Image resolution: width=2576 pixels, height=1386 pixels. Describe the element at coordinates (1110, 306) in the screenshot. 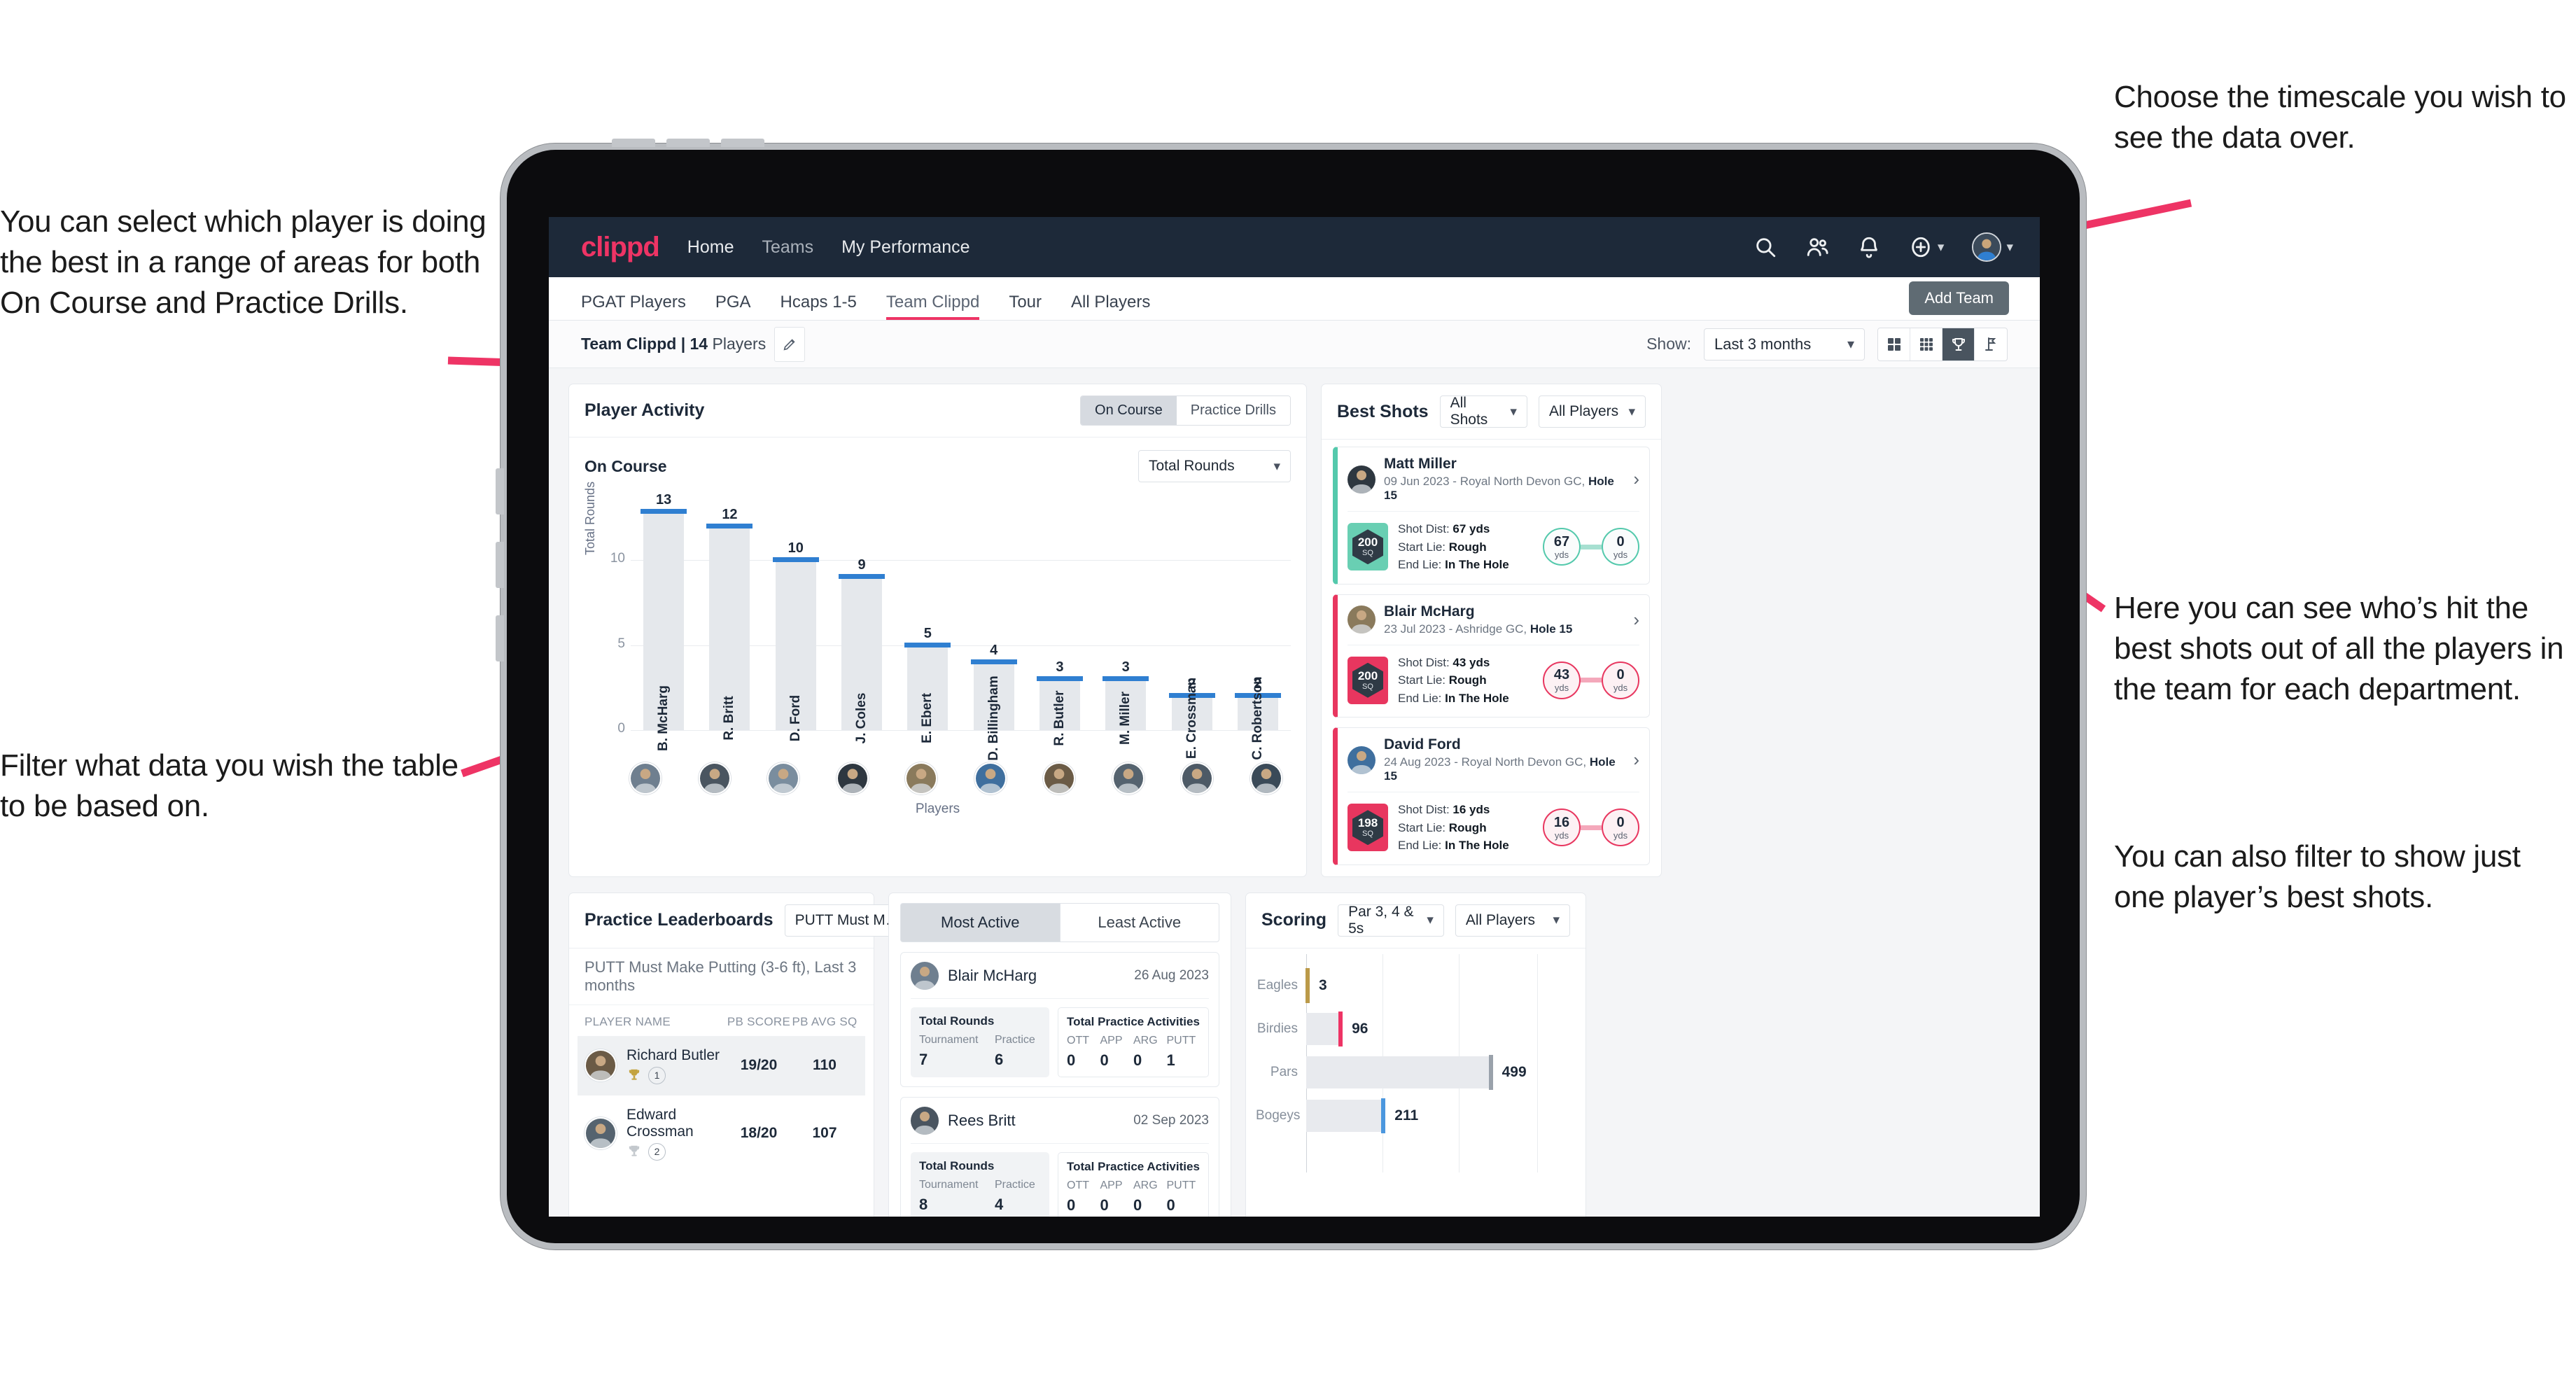

I see `tab-all-players: All Players` at that location.